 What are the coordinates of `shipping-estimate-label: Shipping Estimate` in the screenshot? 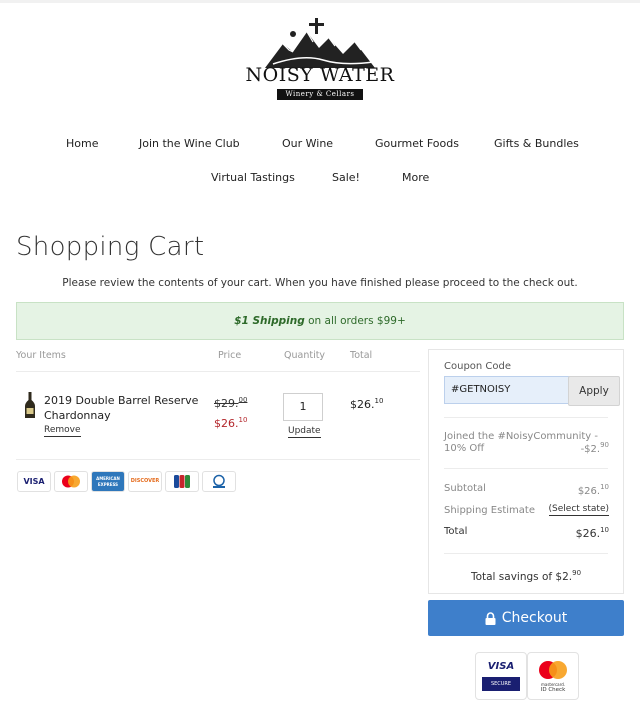 It's located at (489, 510).